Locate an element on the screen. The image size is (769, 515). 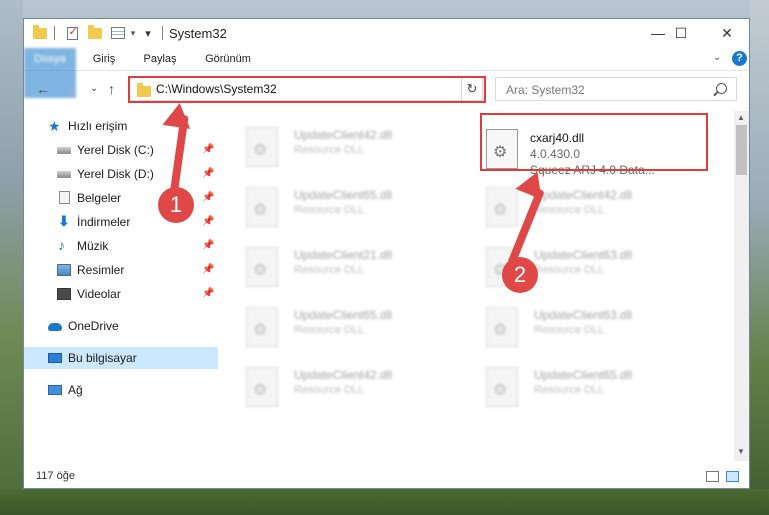
help-icon: ? is located at coordinates (739, 58).